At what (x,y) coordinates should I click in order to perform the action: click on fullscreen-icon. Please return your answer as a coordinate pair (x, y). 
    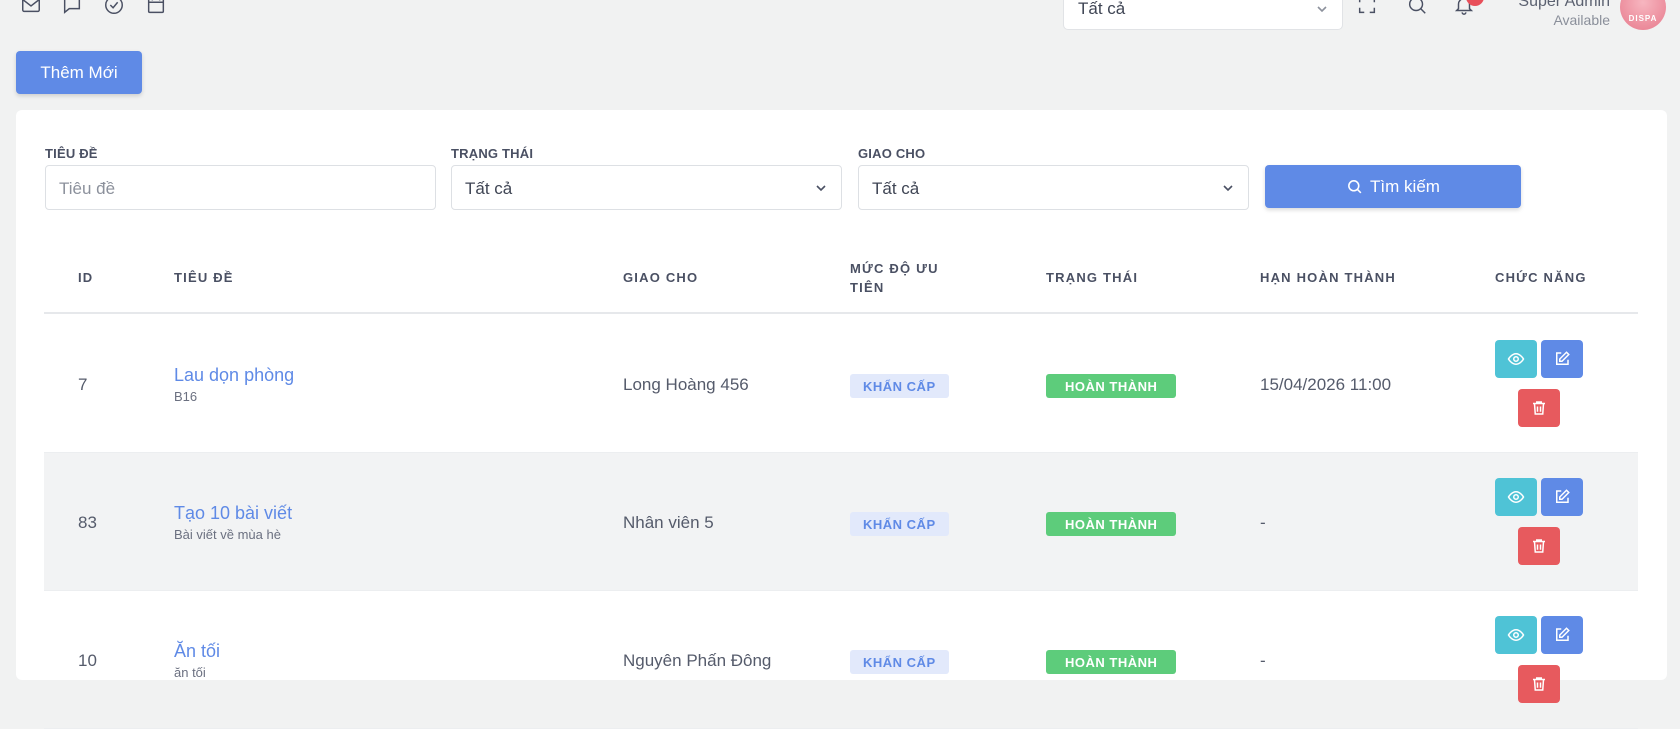
    Looking at the image, I should click on (1367, 8).